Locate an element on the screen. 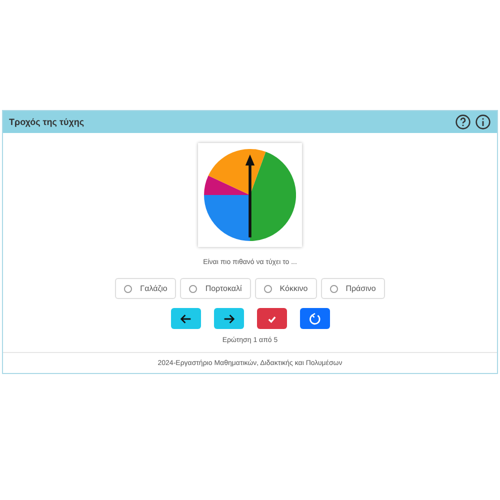 The height and width of the screenshot is (500, 500). answer-option: Πορτοκαλί is located at coordinates (215, 288).